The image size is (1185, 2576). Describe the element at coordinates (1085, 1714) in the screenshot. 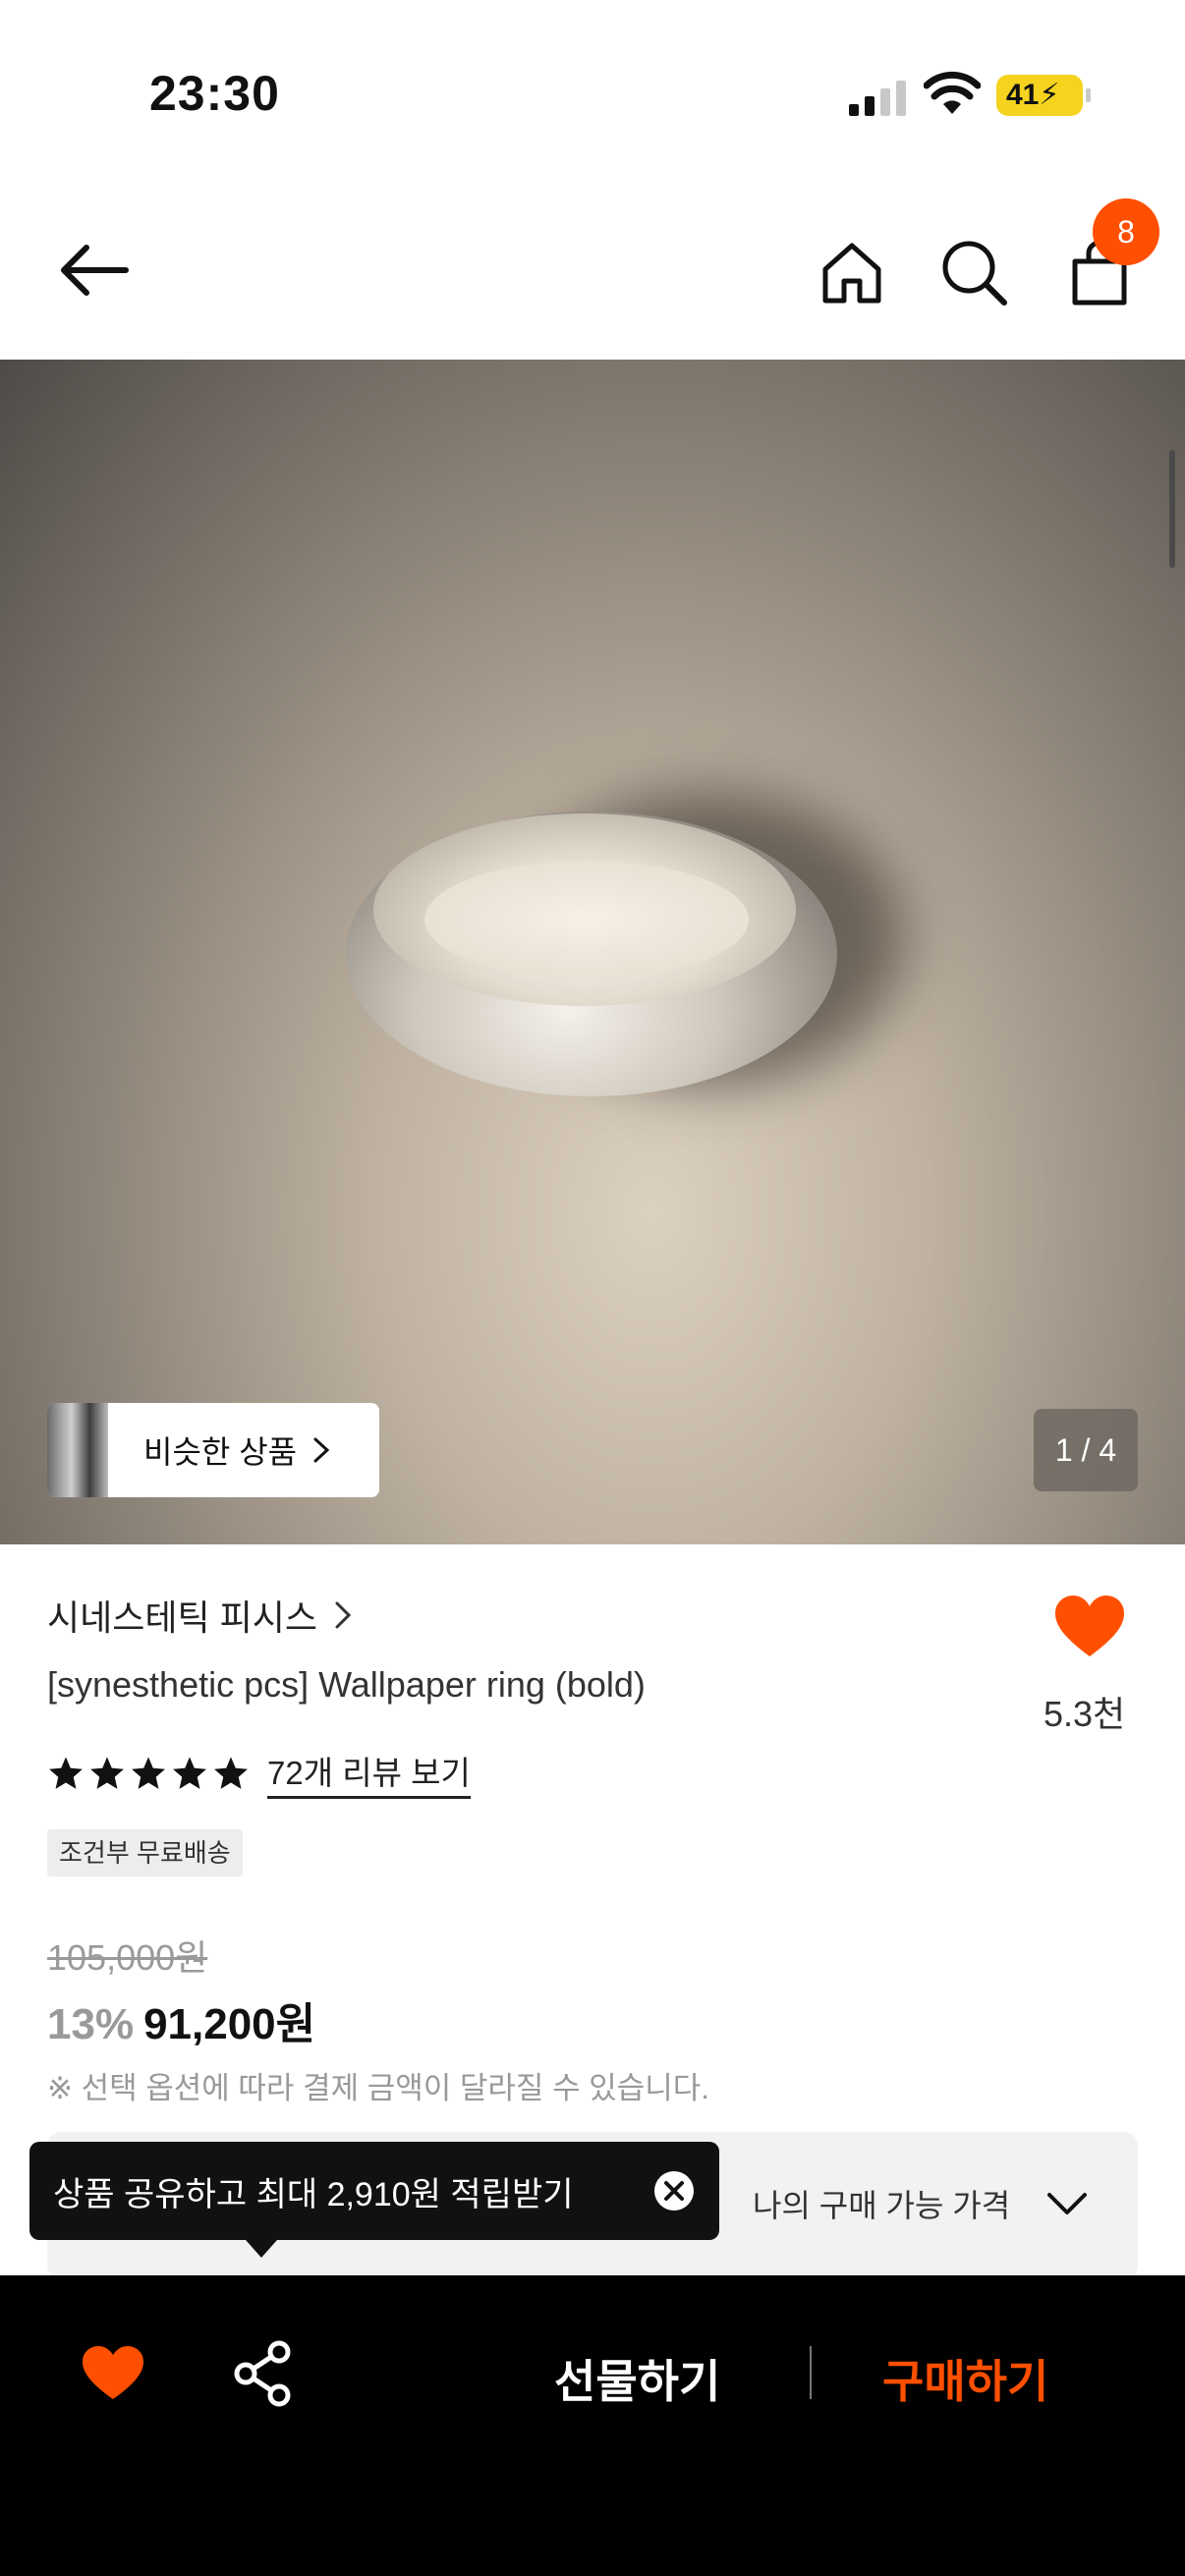

I see `like-count: 5.3천` at that location.